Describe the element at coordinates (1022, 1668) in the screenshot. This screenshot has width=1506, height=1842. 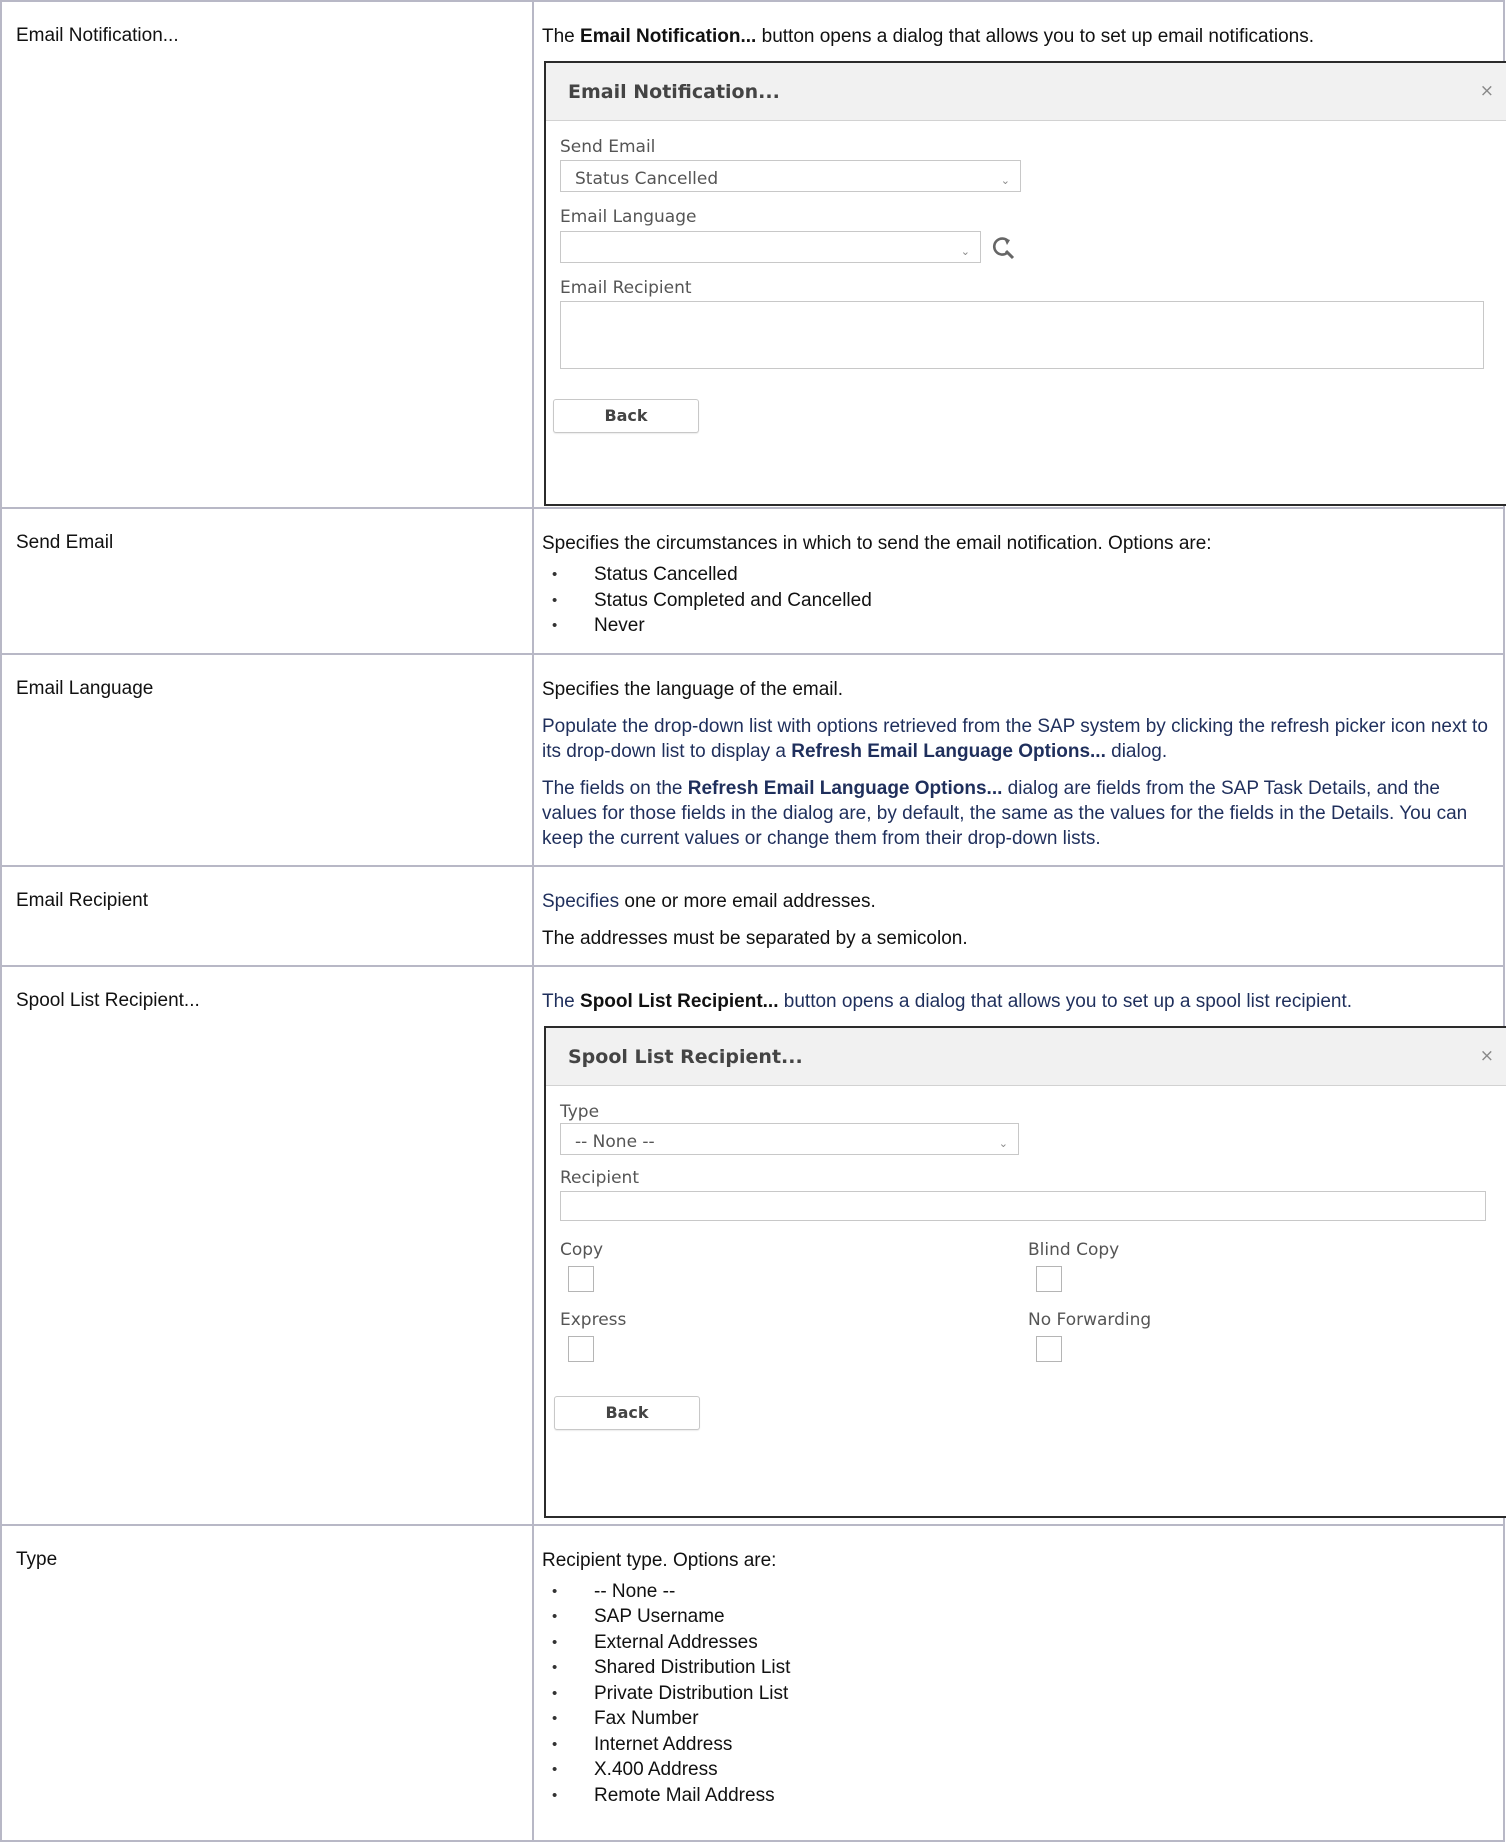
I see `list-item: Shared Distribution List` at that location.